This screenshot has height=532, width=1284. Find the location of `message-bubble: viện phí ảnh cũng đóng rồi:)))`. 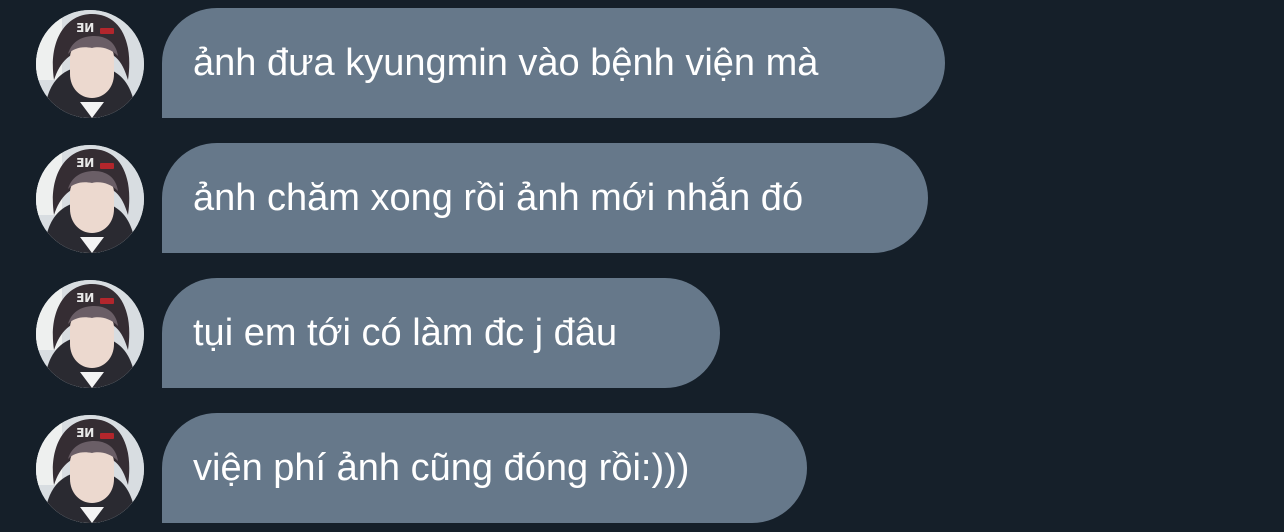

message-bubble: viện phí ảnh cũng đóng rồi:))) is located at coordinates (484, 468).